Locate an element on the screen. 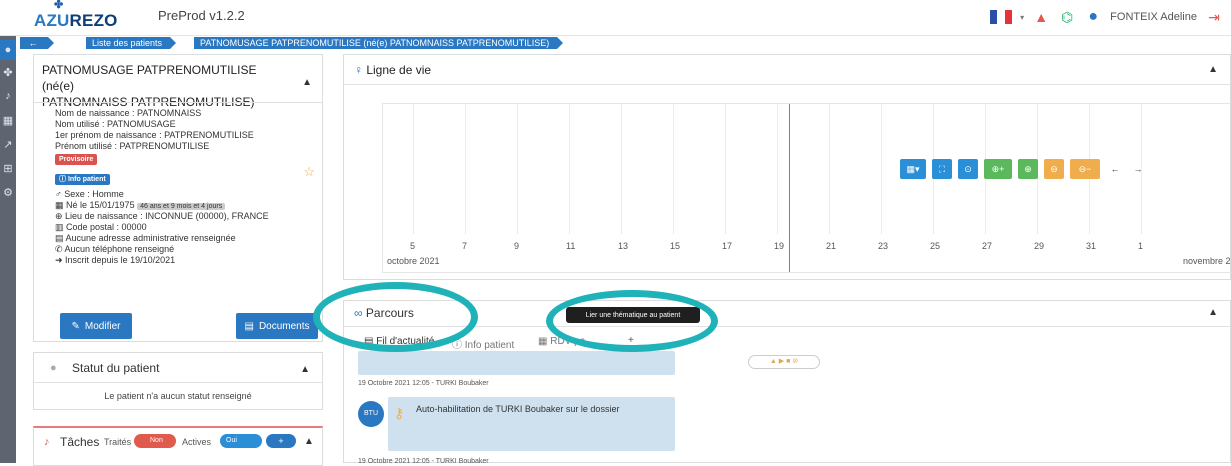 Image resolution: width=1231 pixels, height=466 pixels. document-icon: ▤ is located at coordinates (249, 326).